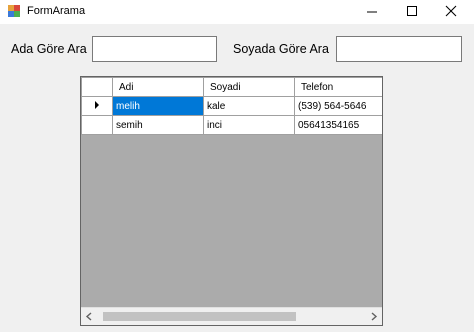  What do you see at coordinates (399, 49) in the screenshot?
I see `soyad-search-input` at bounding box center [399, 49].